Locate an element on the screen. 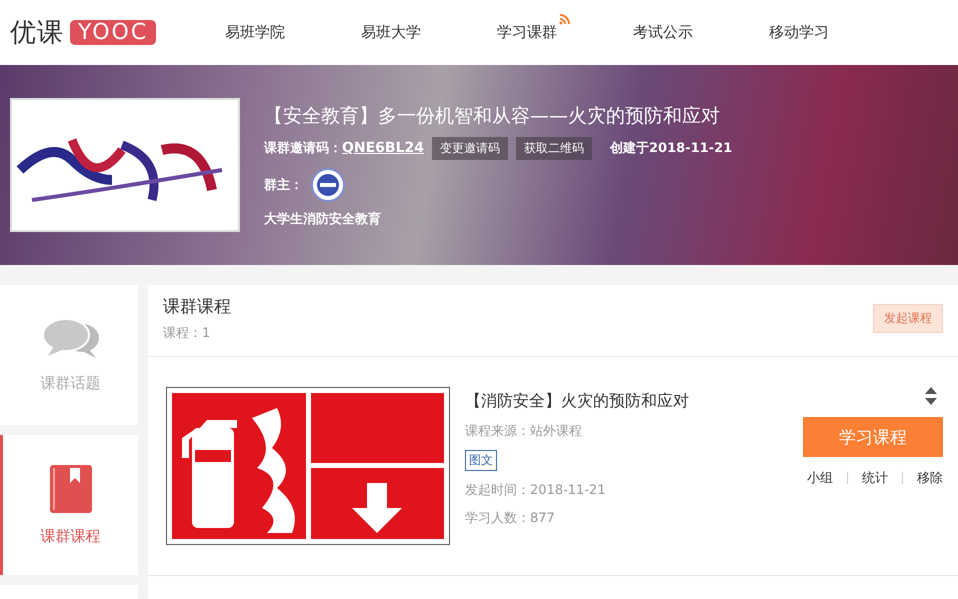 The height and width of the screenshot is (599, 958). sidebar-item-label: 课群话题 is located at coordinates (70, 383).